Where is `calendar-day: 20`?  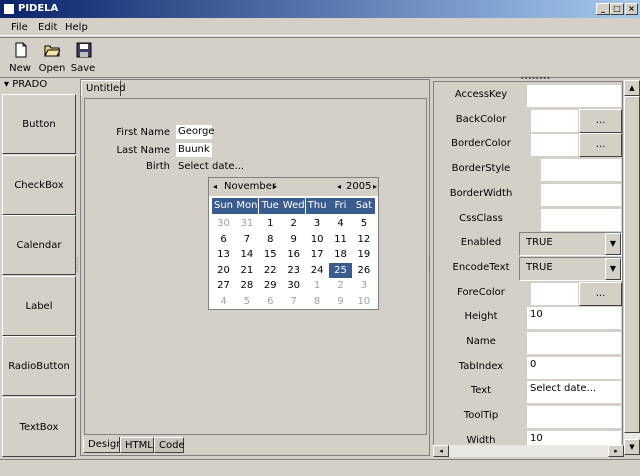 calendar-day: 20 is located at coordinates (223, 270).